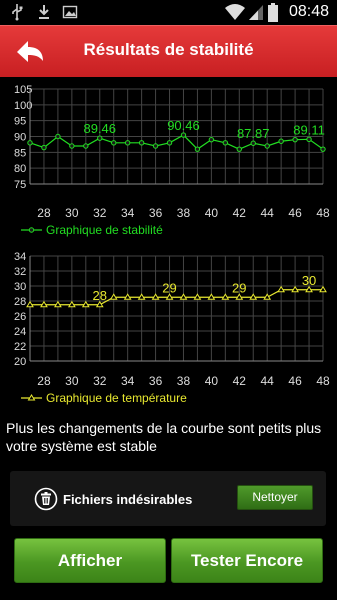 Image resolution: width=337 pixels, height=600 pixels. I want to click on app-bar: Résultats de stabilité, so click(168, 51).